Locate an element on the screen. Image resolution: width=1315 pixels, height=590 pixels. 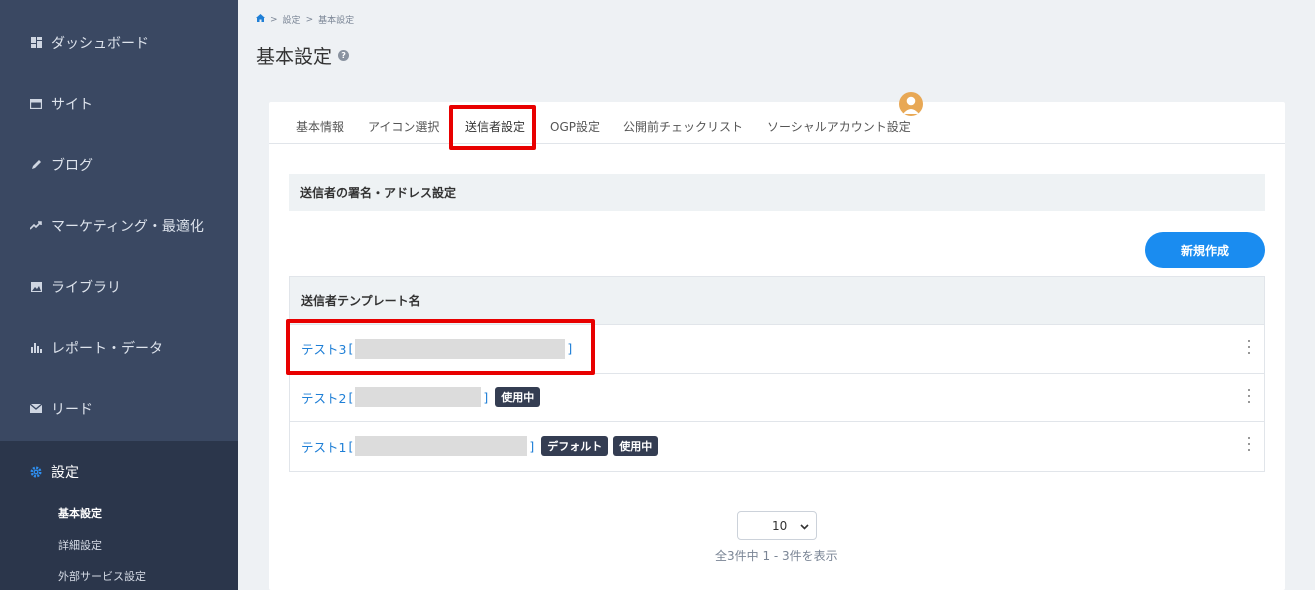
tab-ogp-settings: OGP設定 is located at coordinates (575, 126).